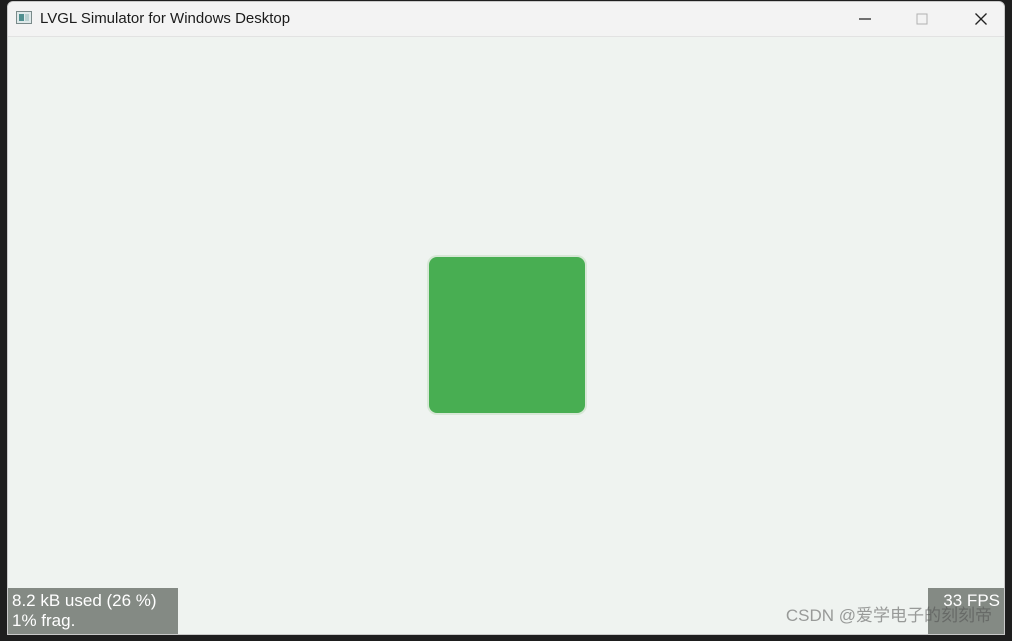 The image size is (1012, 641). I want to click on green-square-object, so click(507, 335).